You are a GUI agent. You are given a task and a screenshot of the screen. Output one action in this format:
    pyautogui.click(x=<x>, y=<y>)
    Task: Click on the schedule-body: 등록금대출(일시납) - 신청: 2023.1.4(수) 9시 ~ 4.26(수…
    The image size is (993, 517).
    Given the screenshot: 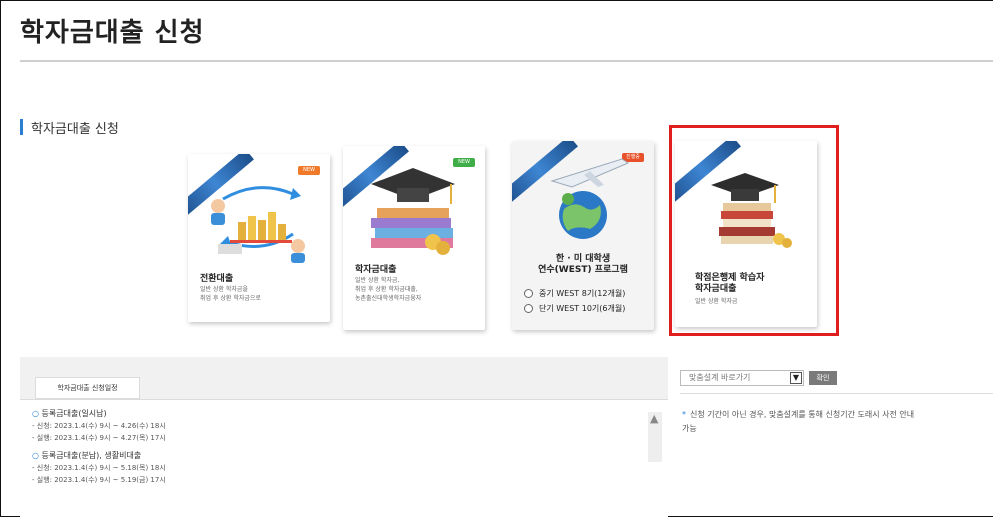 What is the action you would take?
    pyautogui.click(x=344, y=458)
    